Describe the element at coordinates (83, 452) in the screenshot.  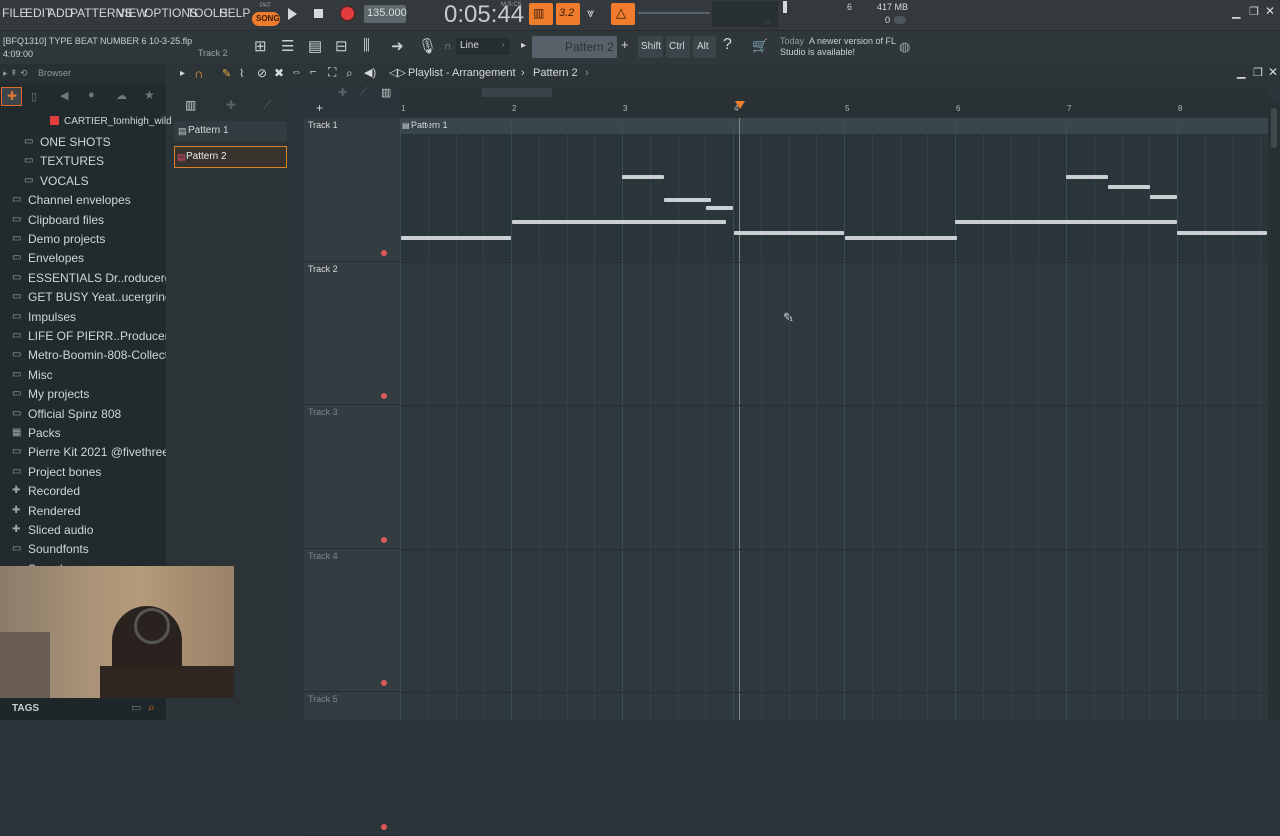
I see `browser-item: ▭ Pierre Kit 2021 @fivethreesosa` at that location.